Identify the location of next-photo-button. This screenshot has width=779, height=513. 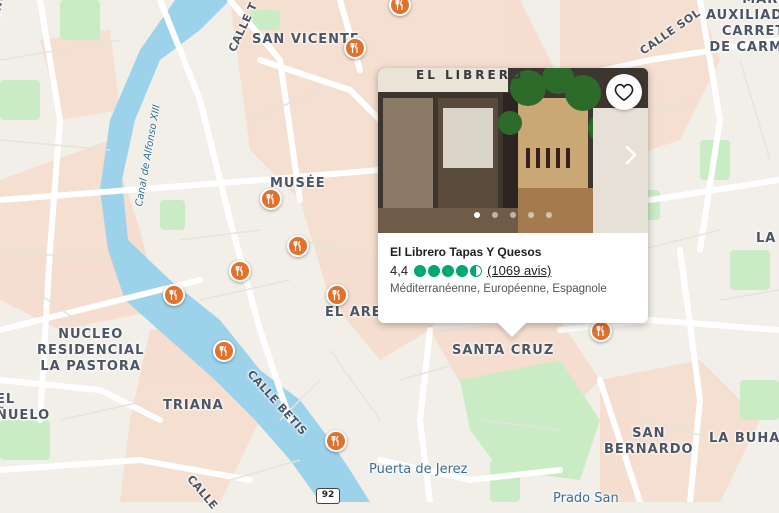
(631, 155).